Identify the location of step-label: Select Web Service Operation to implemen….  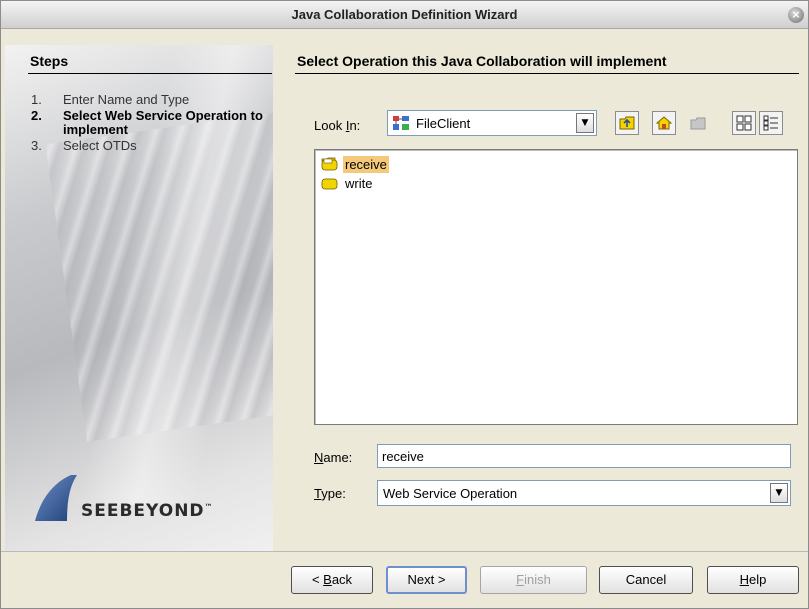
(163, 122).